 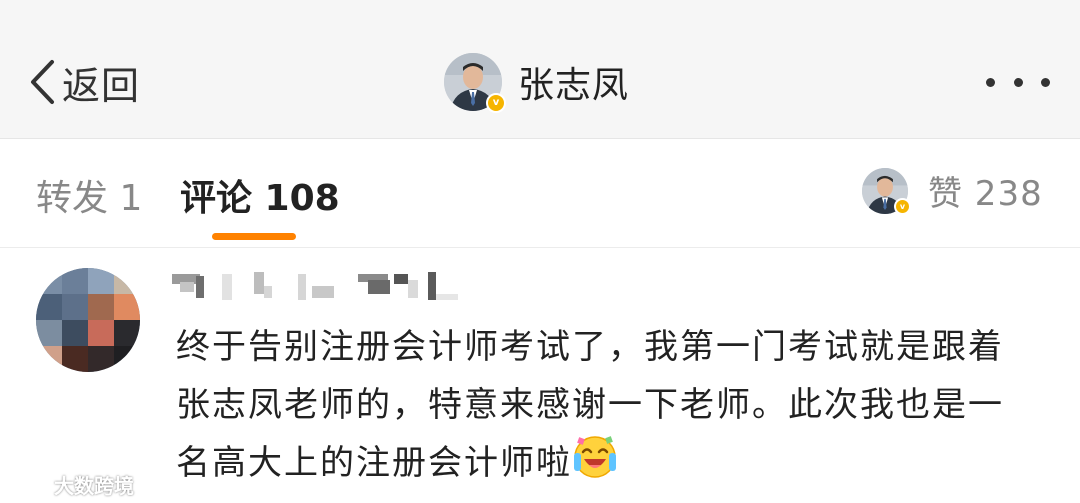 I want to click on watermark-logo-icon, so click(x=29, y=484).